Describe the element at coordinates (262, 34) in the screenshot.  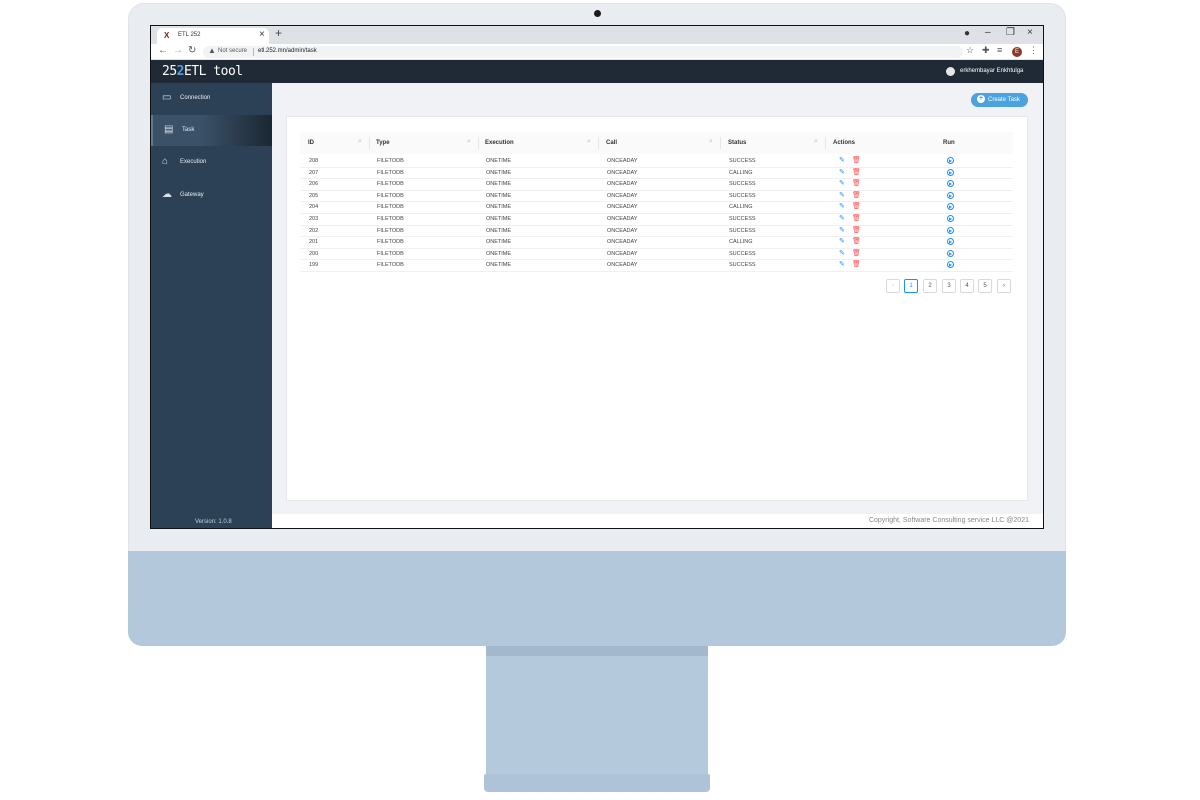
I see `close-tab-icon: ×` at that location.